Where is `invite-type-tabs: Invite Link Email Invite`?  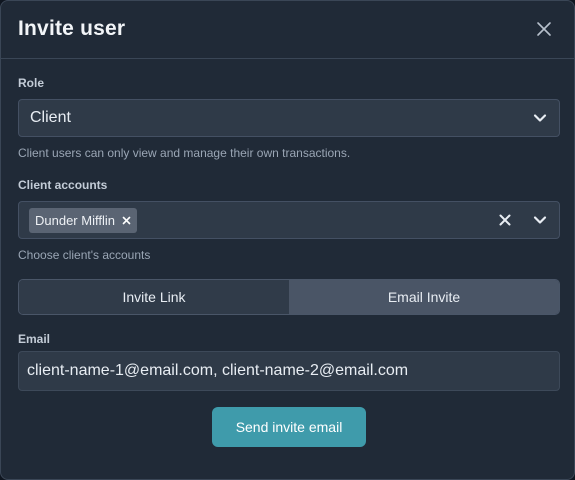
invite-type-tabs: Invite Link Email Invite is located at coordinates (289, 297).